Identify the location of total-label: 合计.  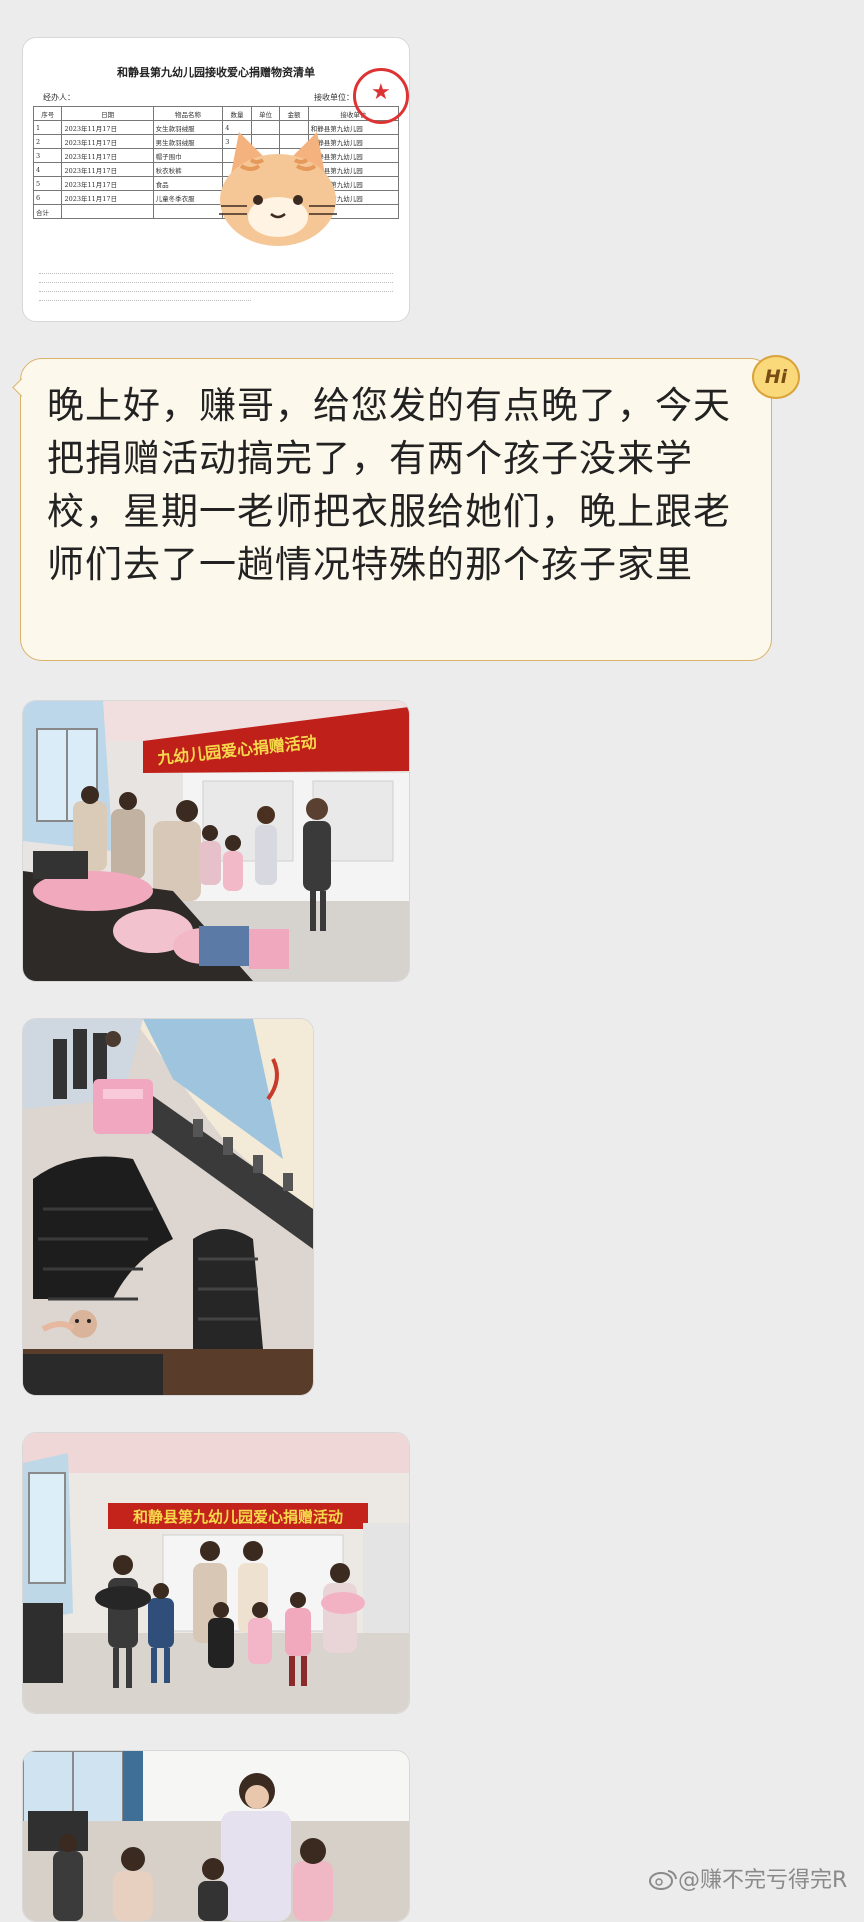
(47, 211).